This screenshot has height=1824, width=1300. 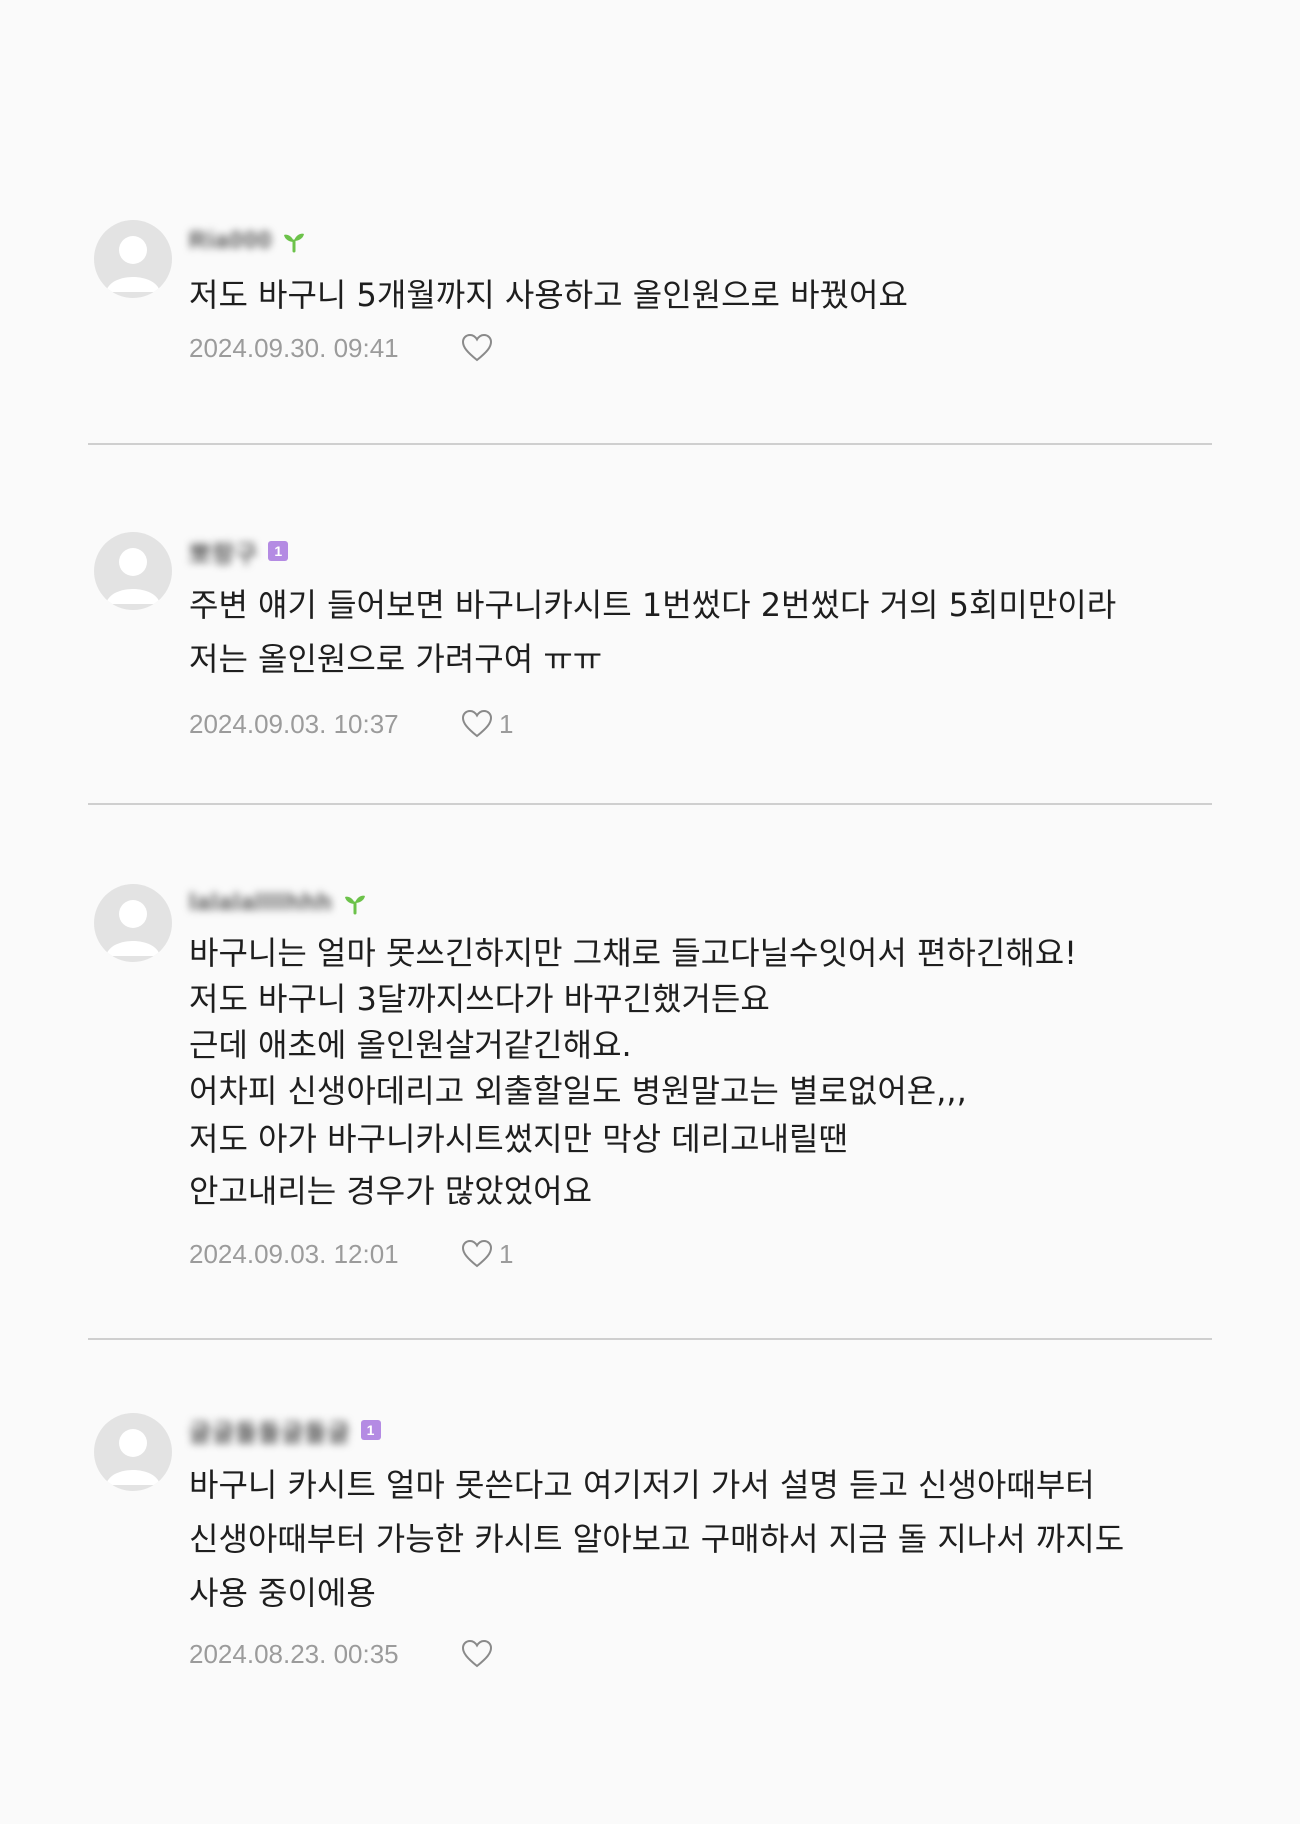 What do you see at coordinates (410, 1045) in the screenshot?
I see `comment-line: 근데 애초에 올인원살거같긴해요.` at bounding box center [410, 1045].